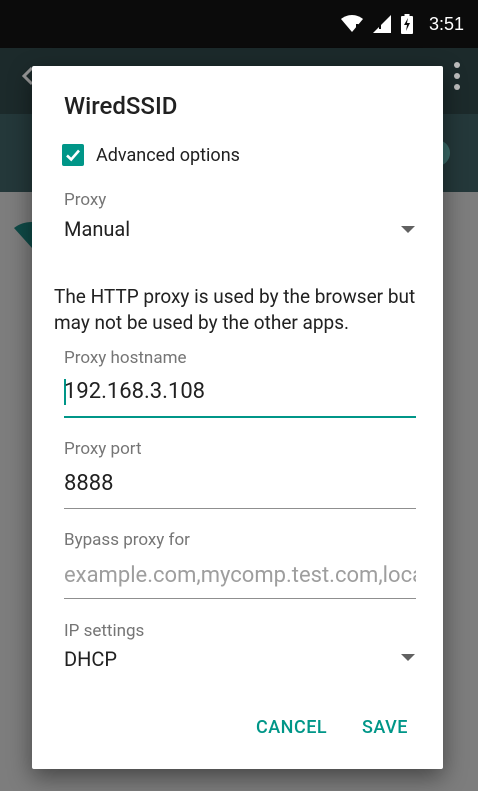 The image size is (478, 791). I want to click on status-bar: 3:51, so click(239, 24).